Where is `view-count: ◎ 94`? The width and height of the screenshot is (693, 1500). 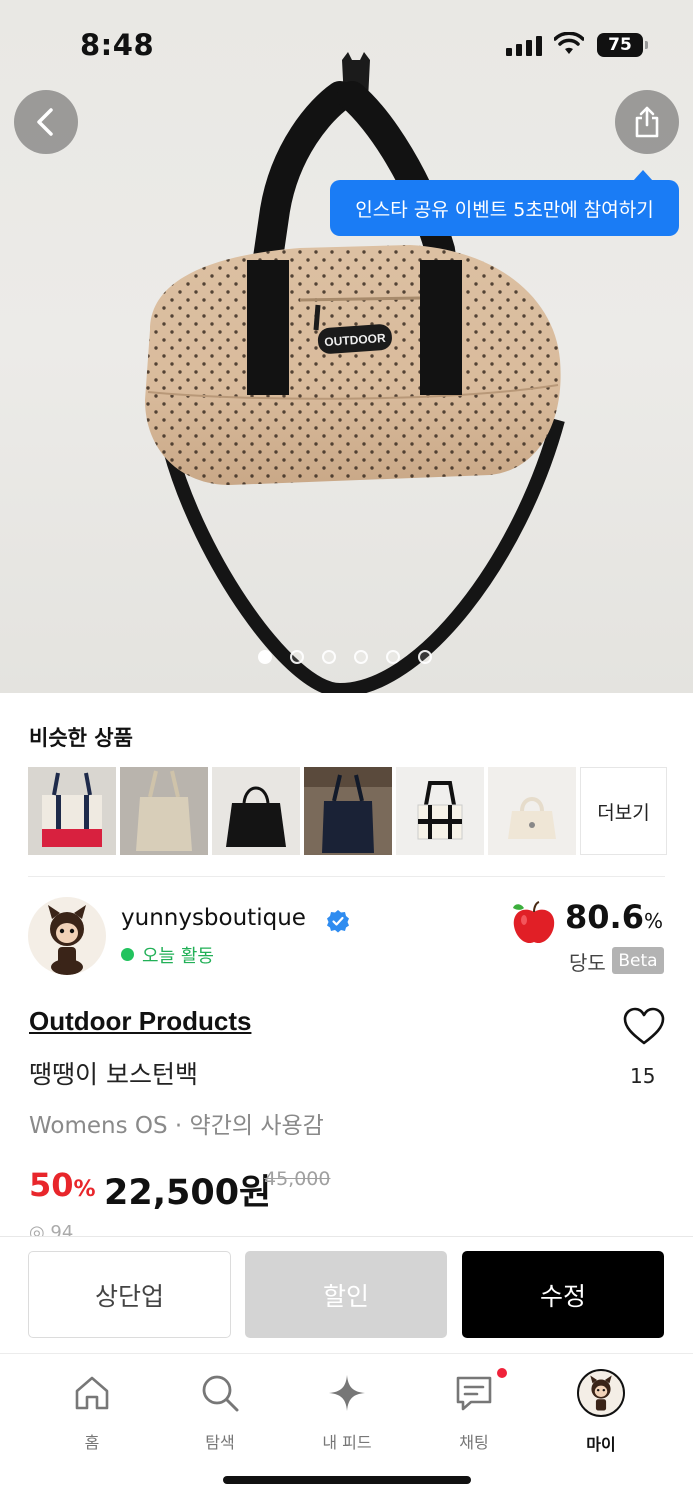 view-count: ◎ 94 is located at coordinates (51, 1229).